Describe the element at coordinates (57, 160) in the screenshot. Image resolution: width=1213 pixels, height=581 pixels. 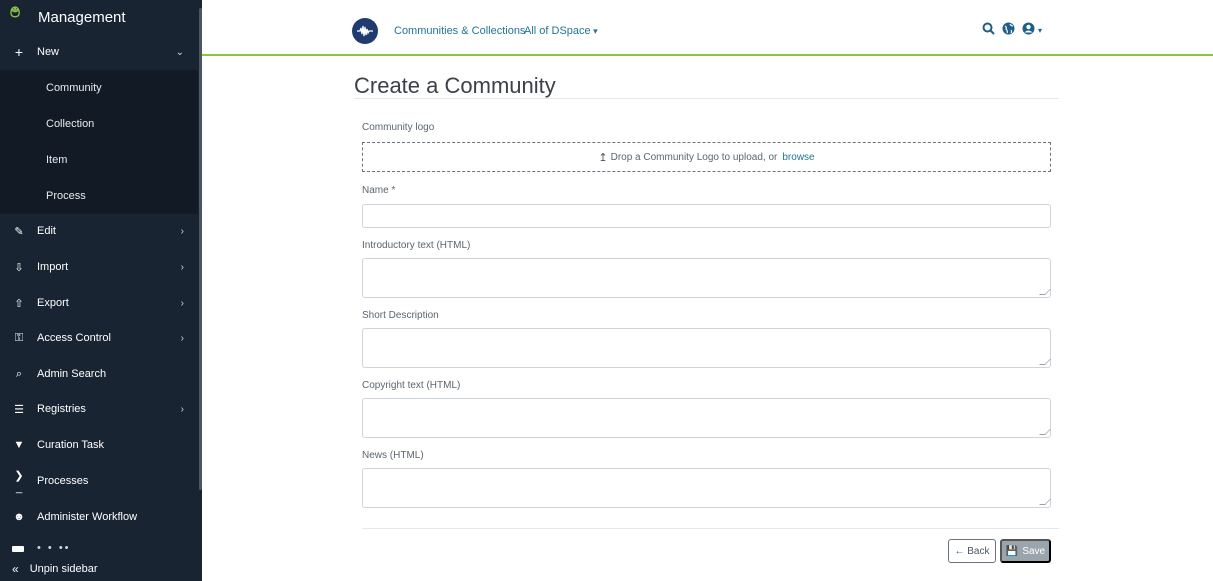
I see `sidebar-subitem-label: Item` at that location.